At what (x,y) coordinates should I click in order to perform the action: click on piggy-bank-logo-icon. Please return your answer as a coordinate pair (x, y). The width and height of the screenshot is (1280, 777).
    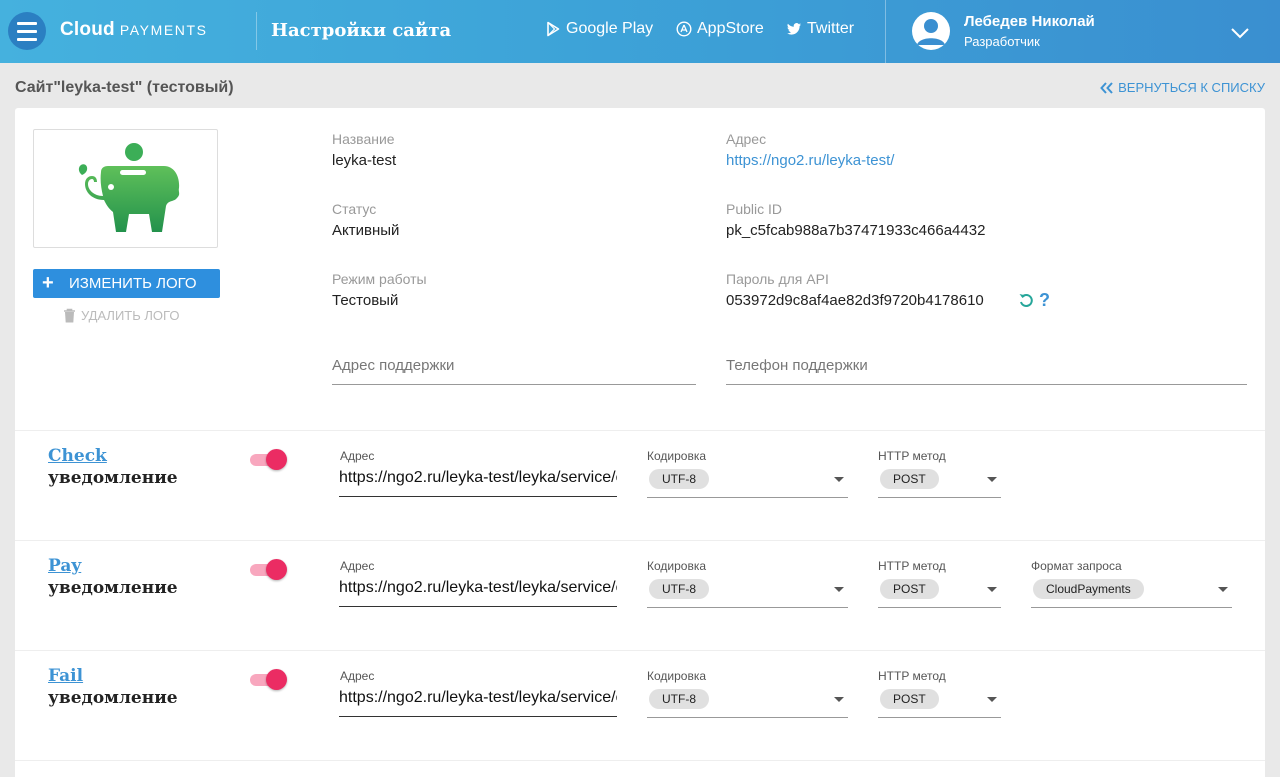
    Looking at the image, I should click on (128, 187).